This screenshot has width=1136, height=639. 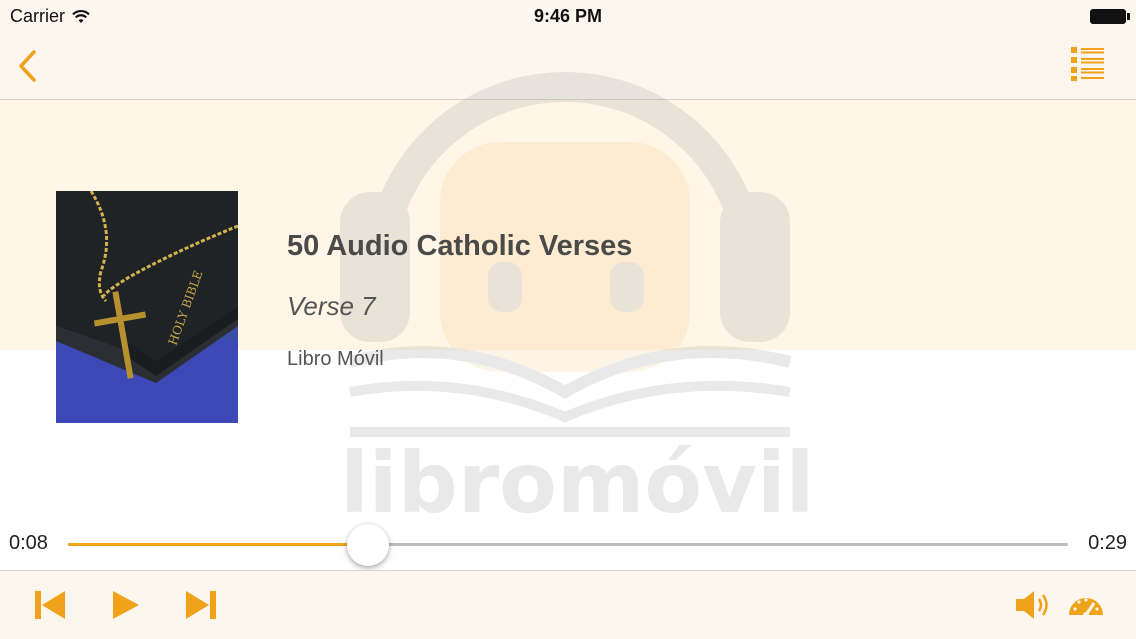 What do you see at coordinates (27, 66) in the screenshot?
I see `chevron-left-icon` at bounding box center [27, 66].